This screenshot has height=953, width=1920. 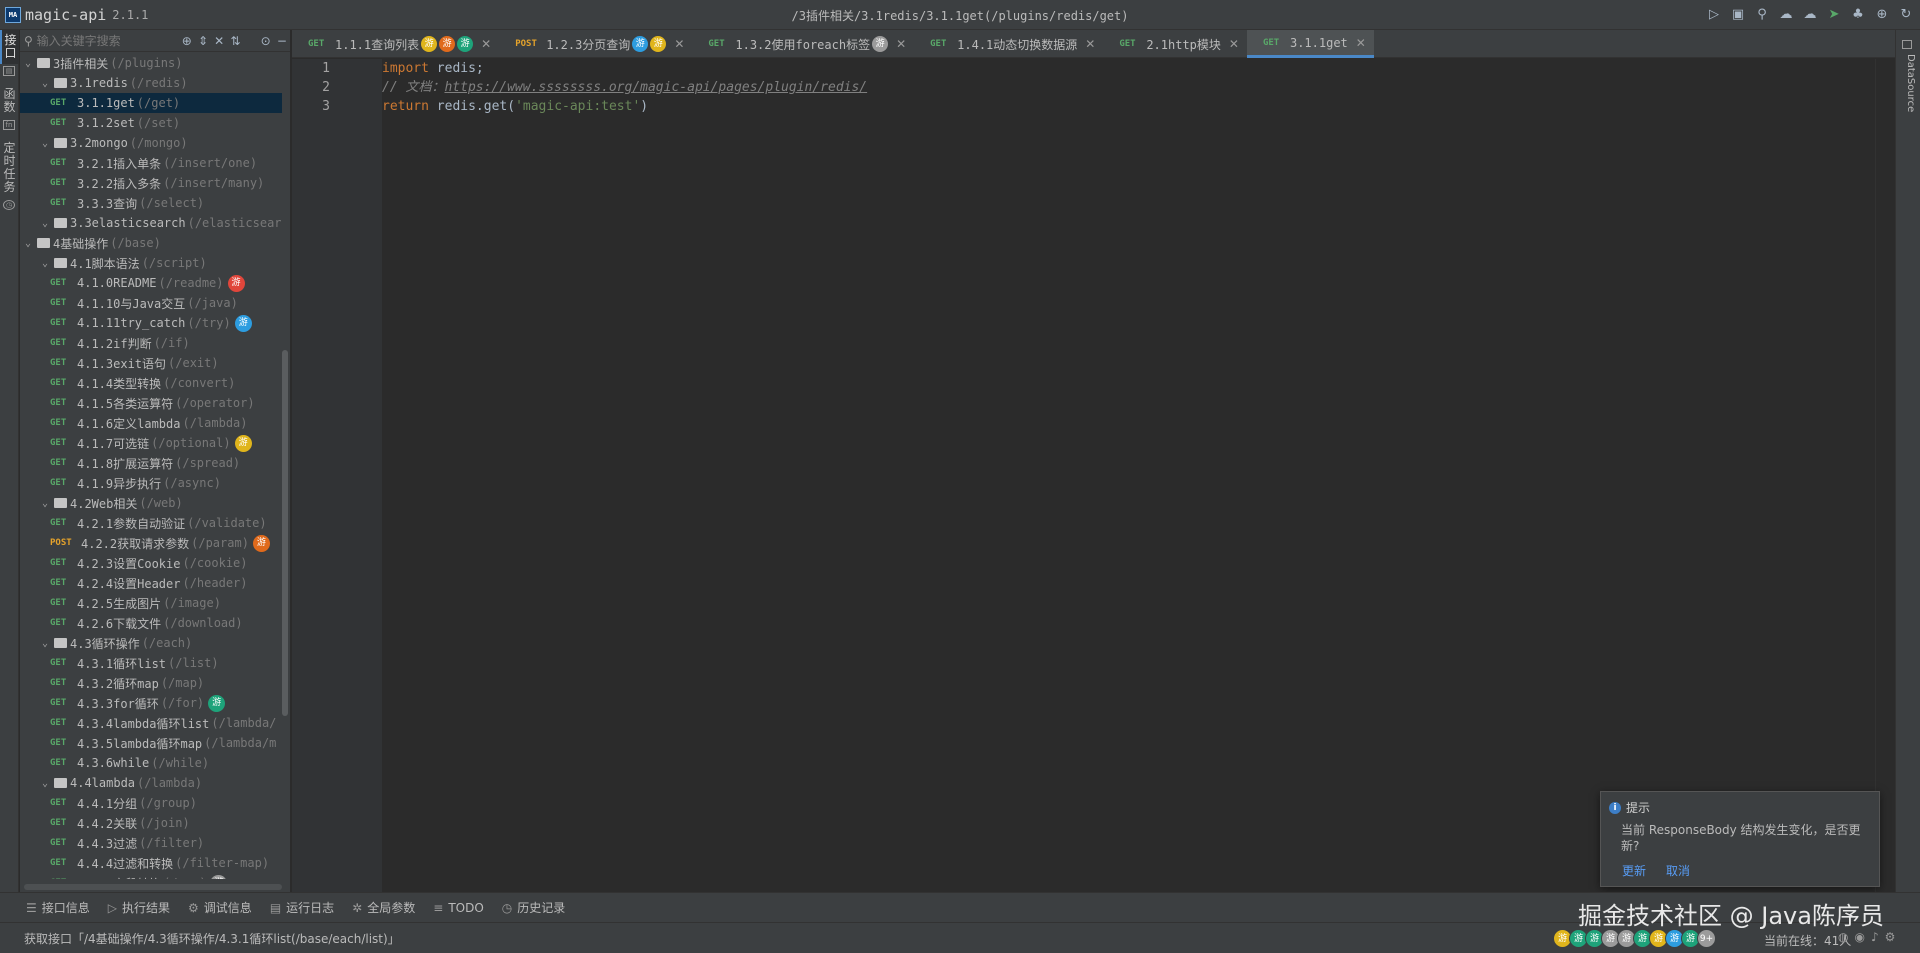 I want to click on tree-api-item: GET 4.1.9异步执行 (/async), so click(x=151, y=483).